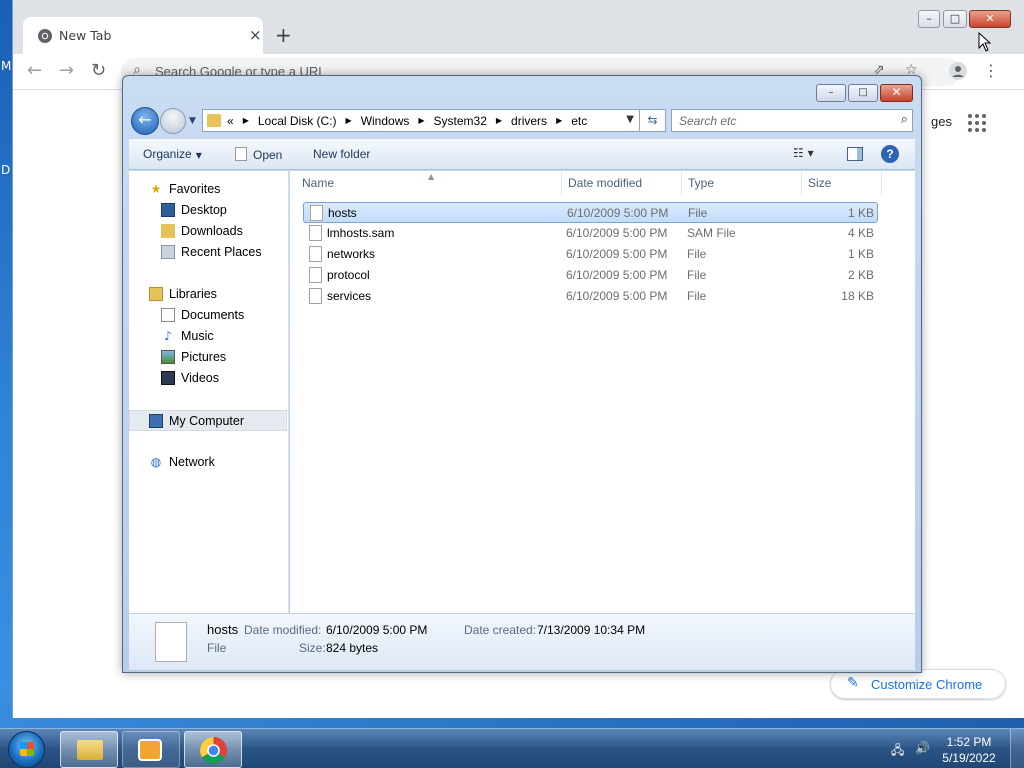  What do you see at coordinates (255, 35) in the screenshot?
I see `tab-close-icon: ×` at bounding box center [255, 35].